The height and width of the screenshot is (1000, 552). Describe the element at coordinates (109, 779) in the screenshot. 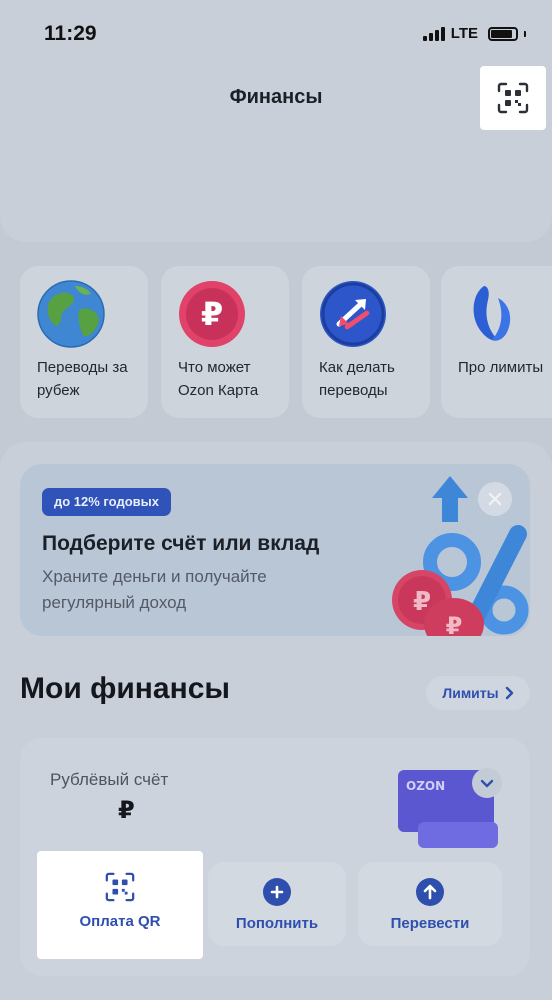

I see `account-name: Рублёвый счёт` at that location.